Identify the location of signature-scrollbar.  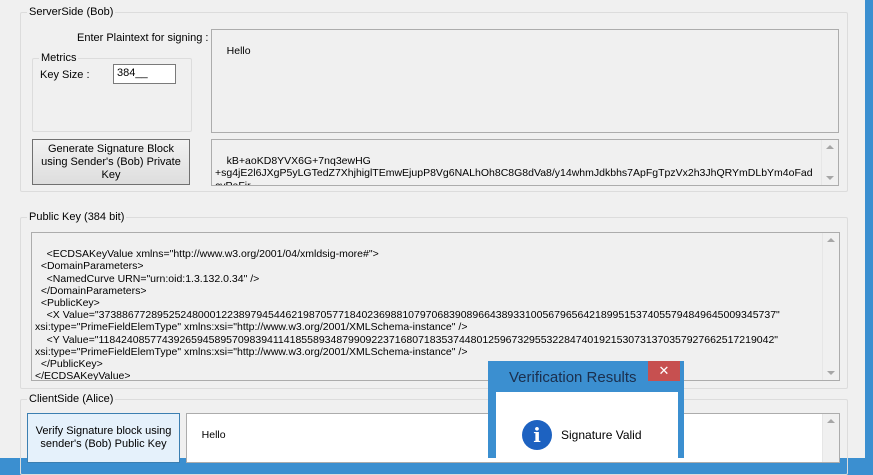
(829, 162).